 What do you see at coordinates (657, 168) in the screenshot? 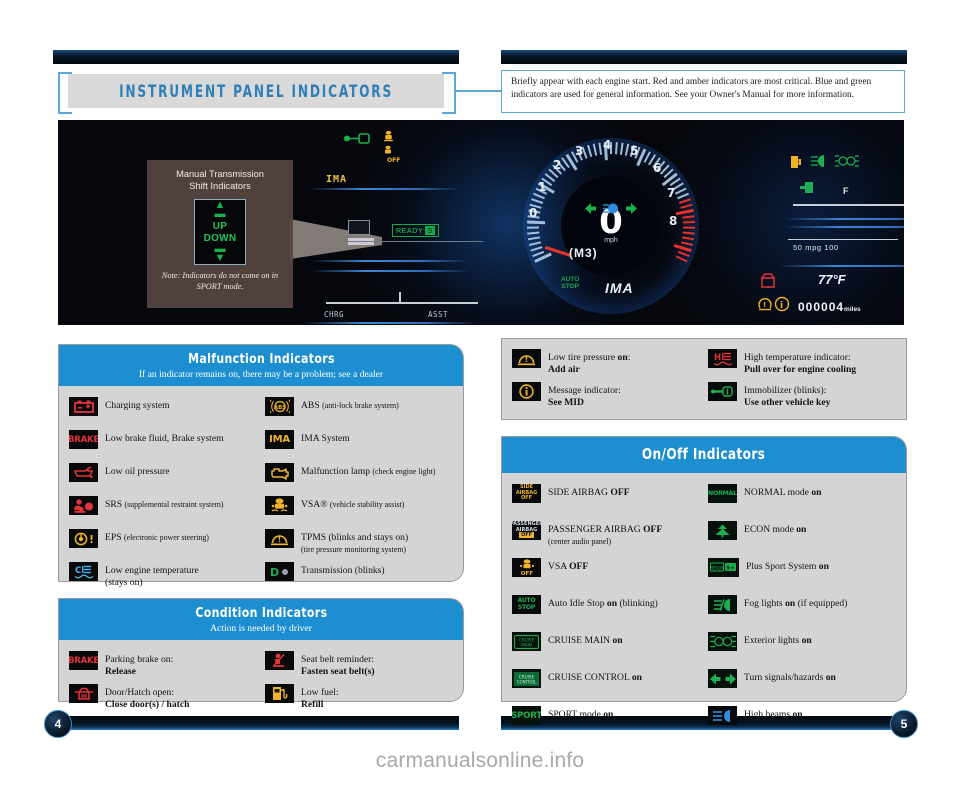
I see `tick-label-6: 6` at bounding box center [657, 168].